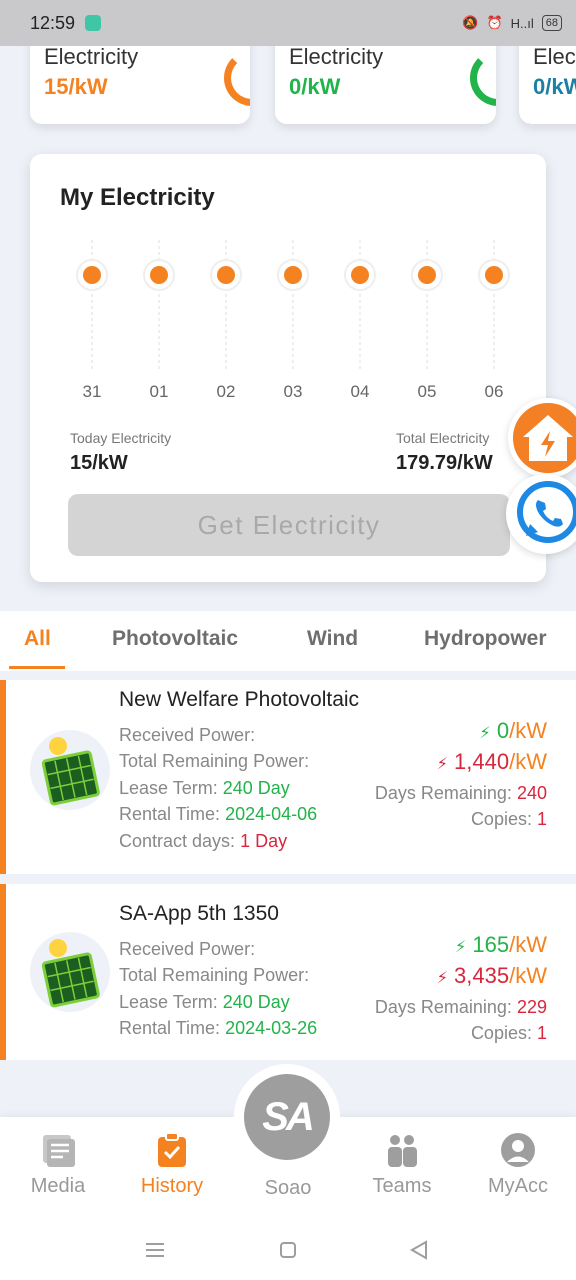  I want to click on status-icons: 🔕 ⏰ H..ıl 68, so click(512, 23).